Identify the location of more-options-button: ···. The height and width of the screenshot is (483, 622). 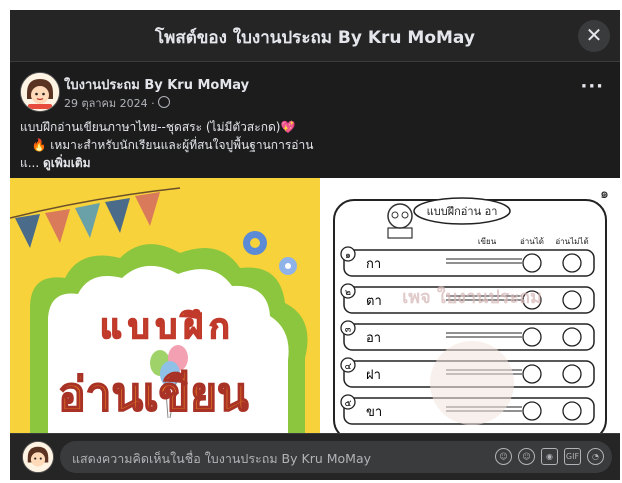
(592, 86).